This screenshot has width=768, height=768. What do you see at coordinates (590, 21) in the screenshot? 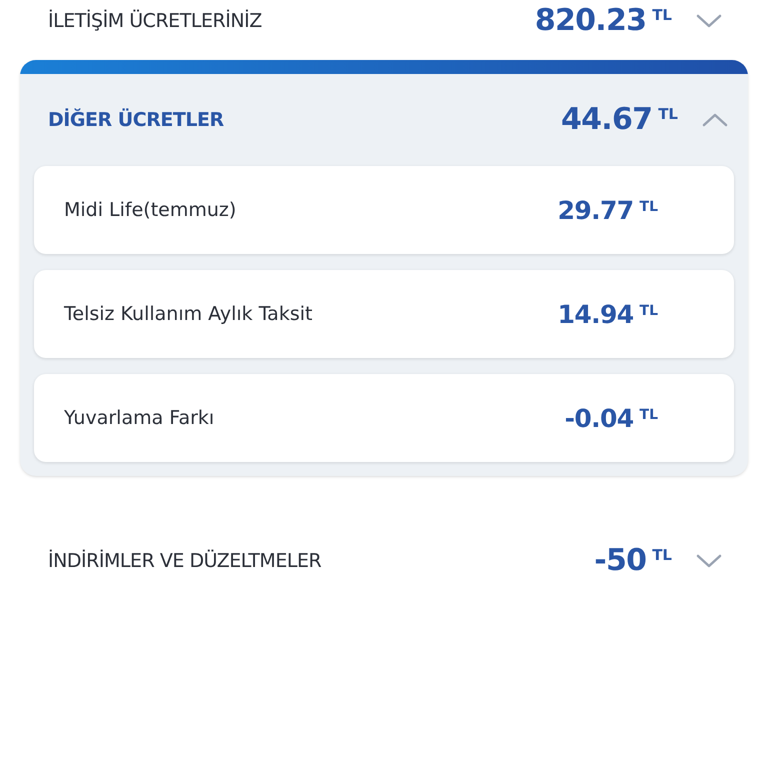
I see `section-amount: 820.23` at bounding box center [590, 21].